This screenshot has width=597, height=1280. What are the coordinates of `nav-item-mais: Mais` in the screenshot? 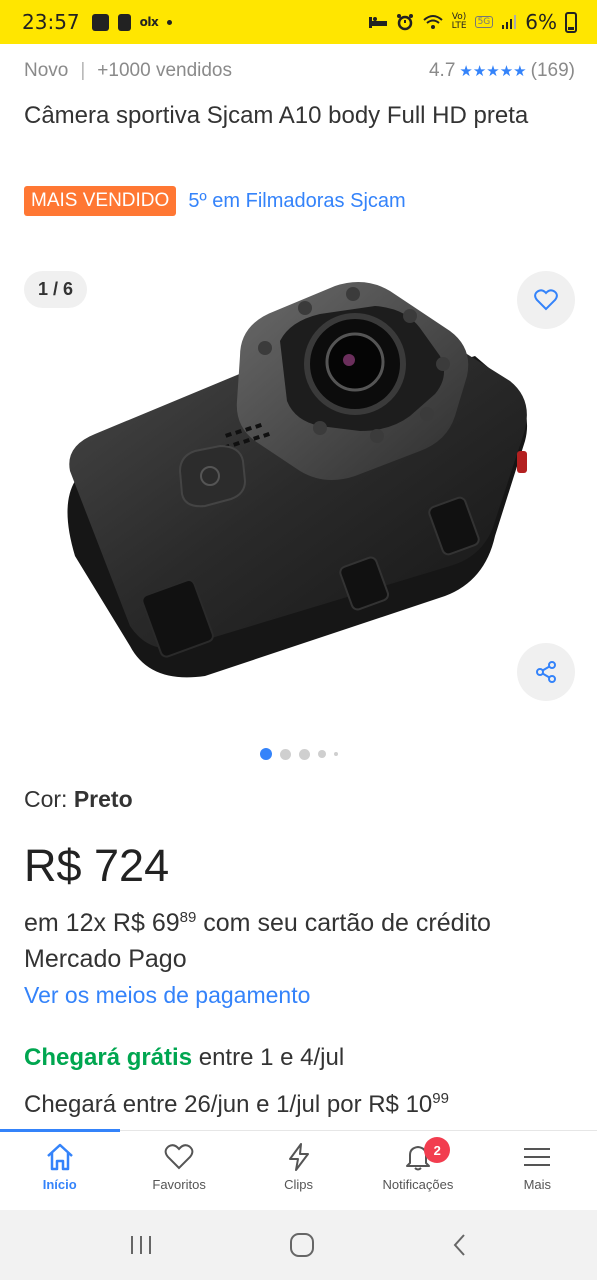 It's located at (537, 1170).